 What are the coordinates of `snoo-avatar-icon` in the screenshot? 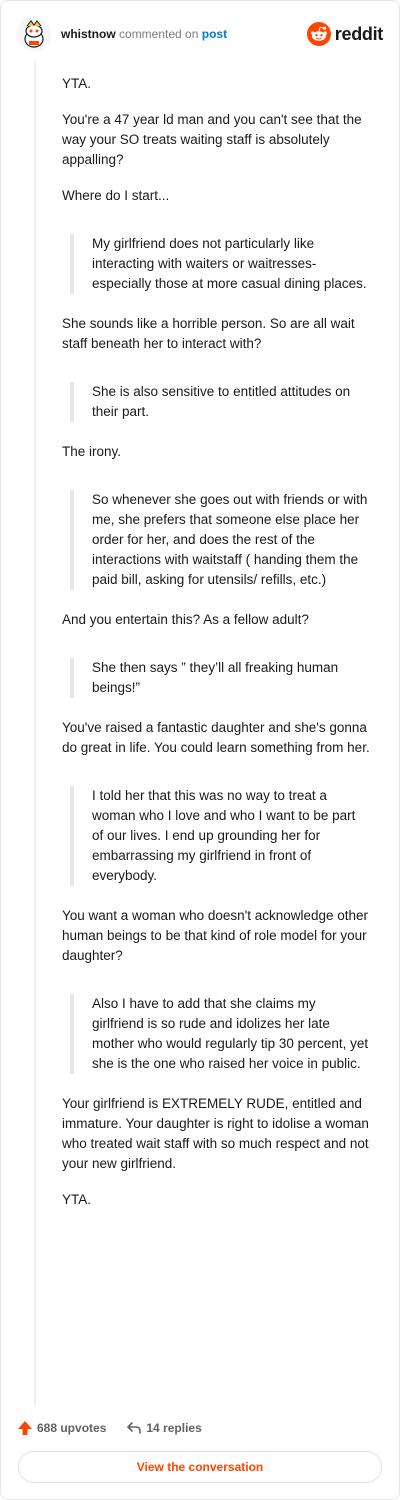 It's located at (34, 34).